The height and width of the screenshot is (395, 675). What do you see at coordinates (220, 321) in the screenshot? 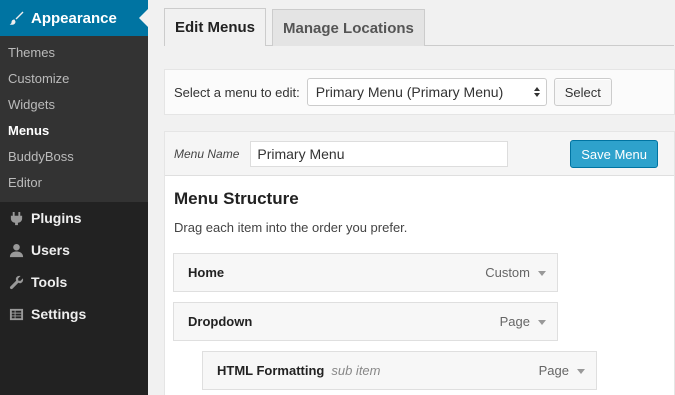
I see `menu-item-title: Dropdown` at bounding box center [220, 321].